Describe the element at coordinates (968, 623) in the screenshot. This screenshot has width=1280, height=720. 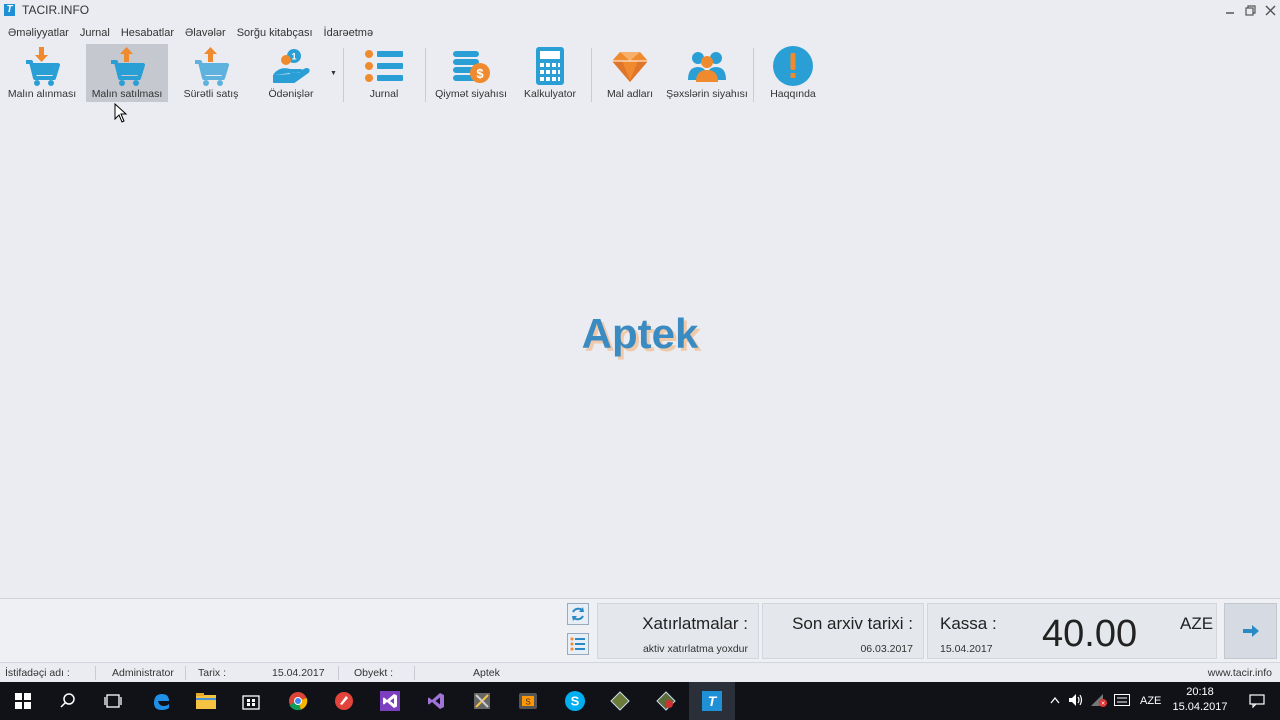
I see `kassa-title: Kassa :` at that location.